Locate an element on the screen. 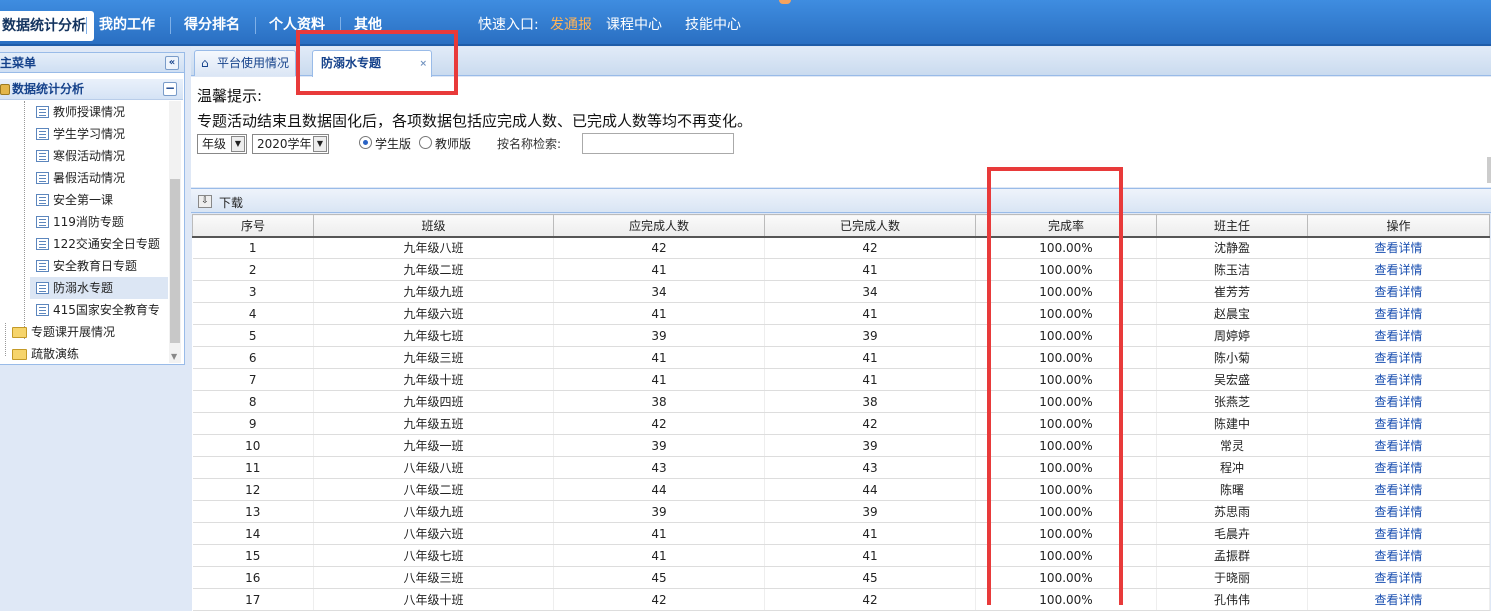 This screenshot has height=611, width=1491. sidebar-item-label: 暑假活动情况 is located at coordinates (89, 178).